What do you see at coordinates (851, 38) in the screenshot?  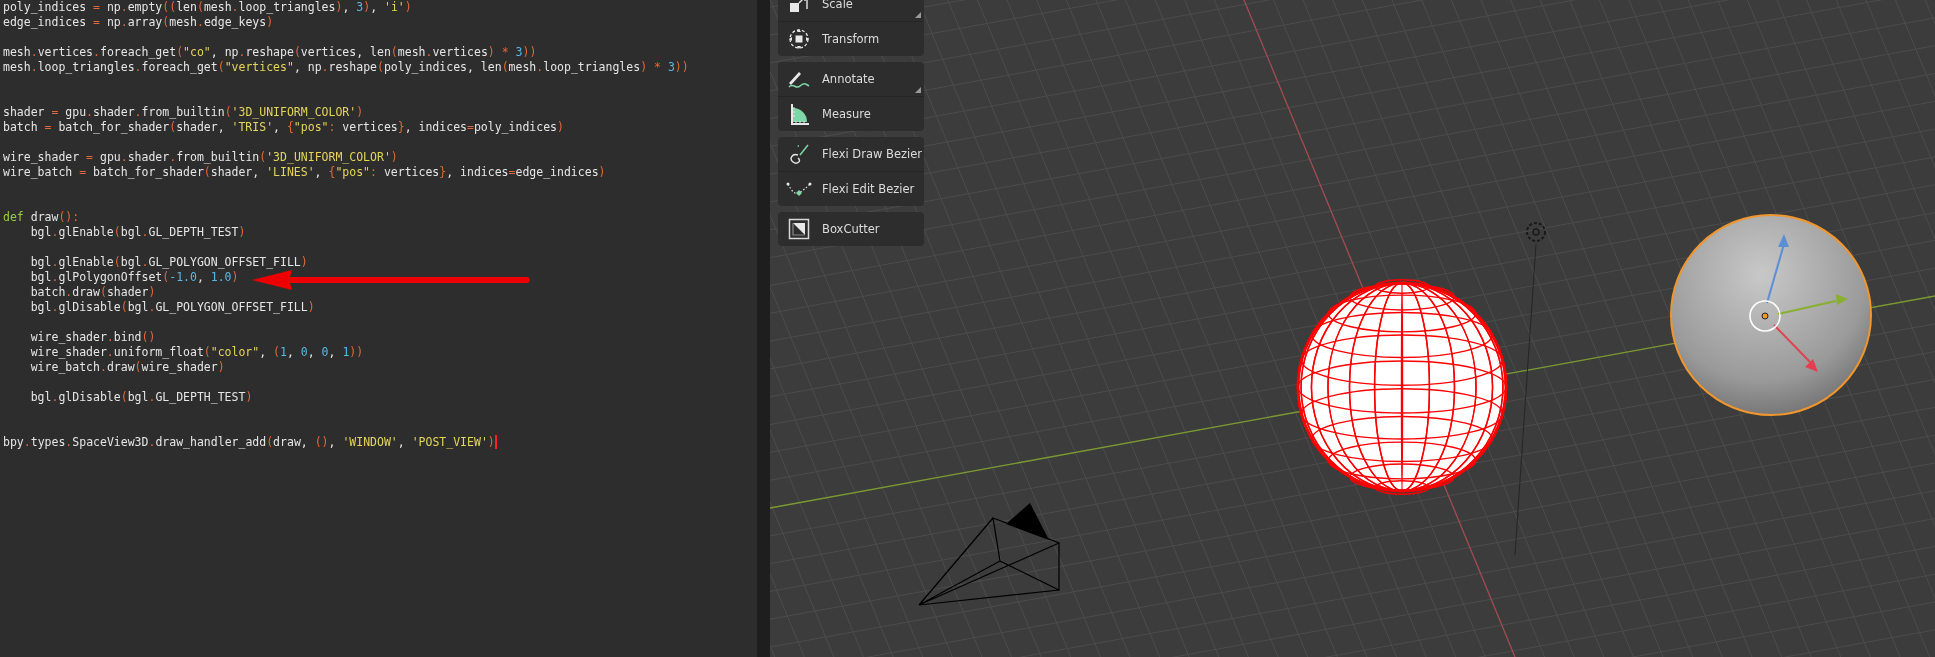 I see `tool-button: Transform` at bounding box center [851, 38].